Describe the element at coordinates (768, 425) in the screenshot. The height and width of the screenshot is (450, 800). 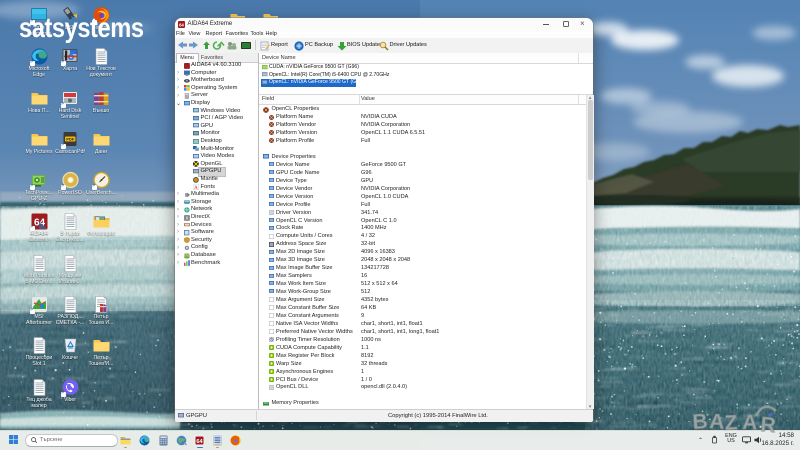
I see `svg-text: R` at that location.